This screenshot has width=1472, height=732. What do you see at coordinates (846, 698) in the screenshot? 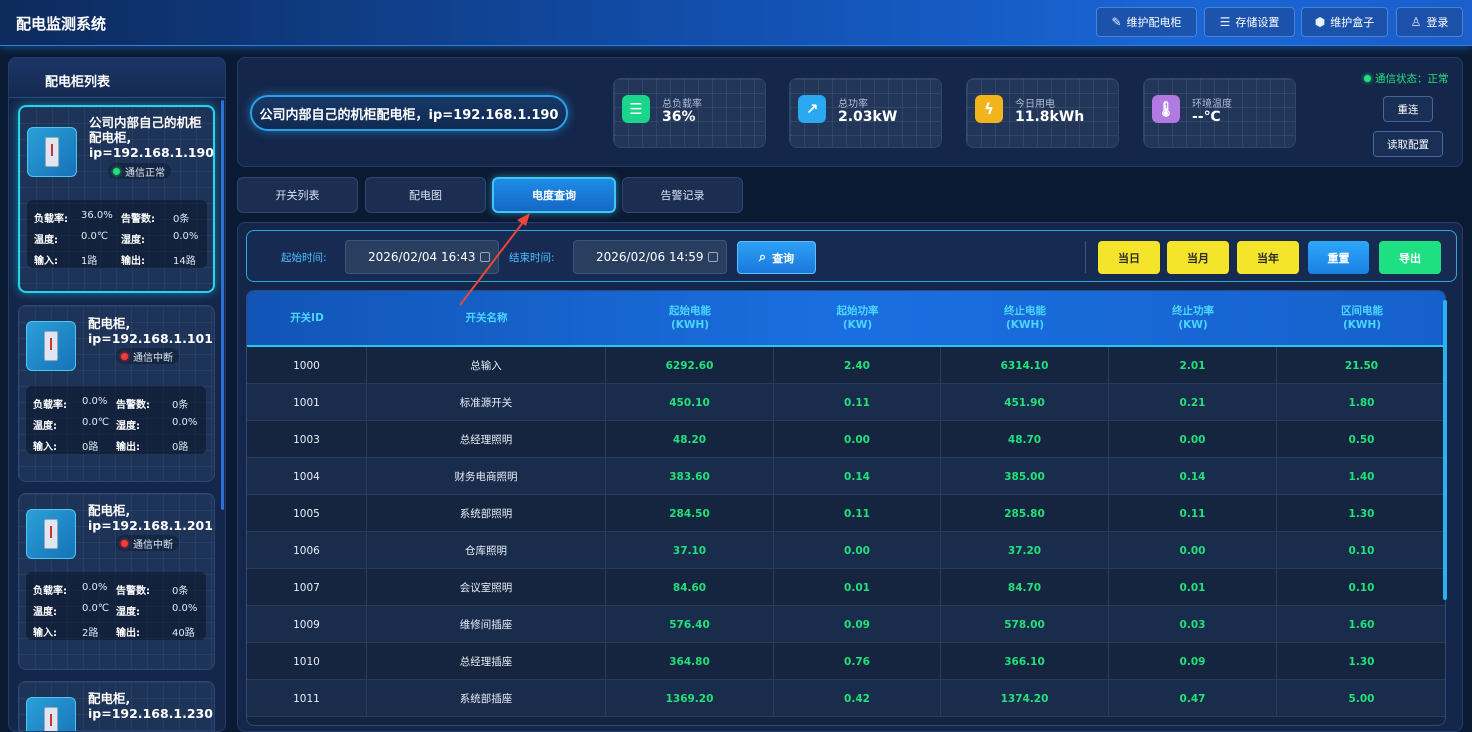
I see `table-row: 1011 系统部插座 1369.20 0.42 1374.20 0.47 5.00` at bounding box center [846, 698].